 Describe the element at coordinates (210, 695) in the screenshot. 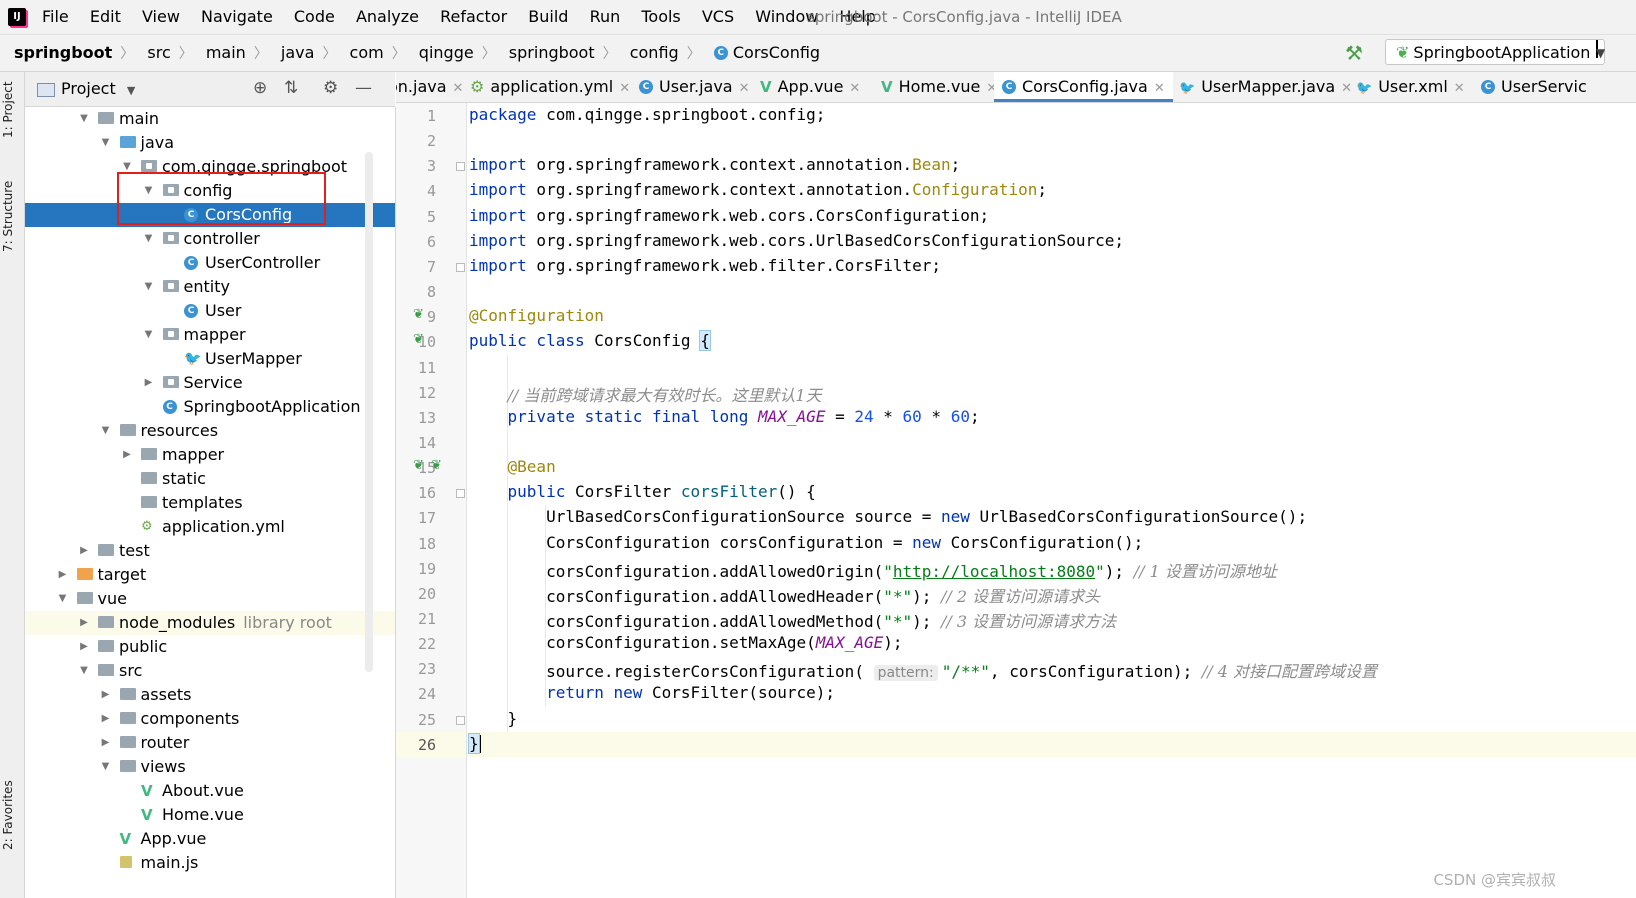

I see `tree-item: ▶ assets` at that location.